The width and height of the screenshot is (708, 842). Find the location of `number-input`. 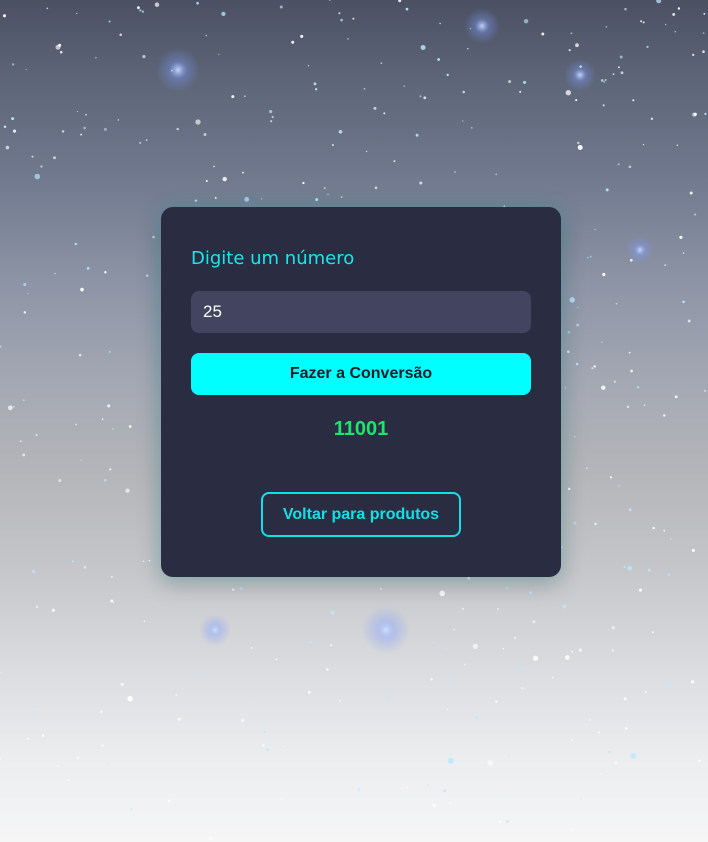

number-input is located at coordinates (361, 312).